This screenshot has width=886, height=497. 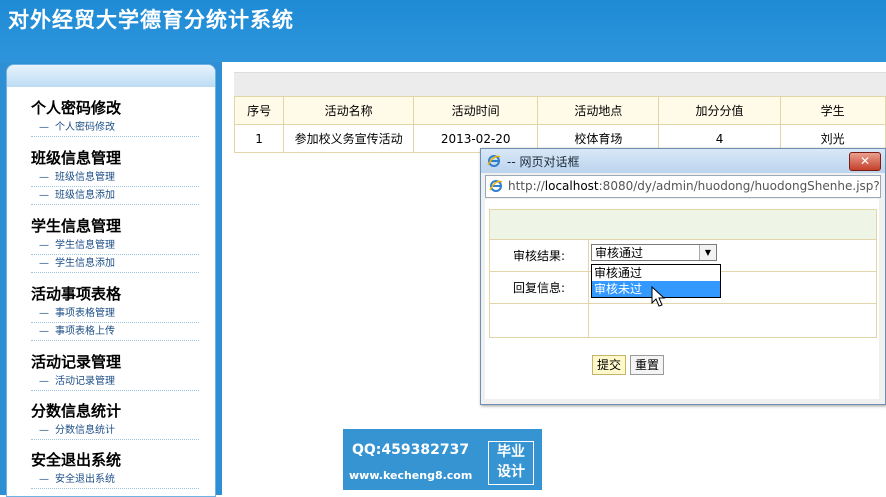 I want to click on submit-button: 提交, so click(x=609, y=365).